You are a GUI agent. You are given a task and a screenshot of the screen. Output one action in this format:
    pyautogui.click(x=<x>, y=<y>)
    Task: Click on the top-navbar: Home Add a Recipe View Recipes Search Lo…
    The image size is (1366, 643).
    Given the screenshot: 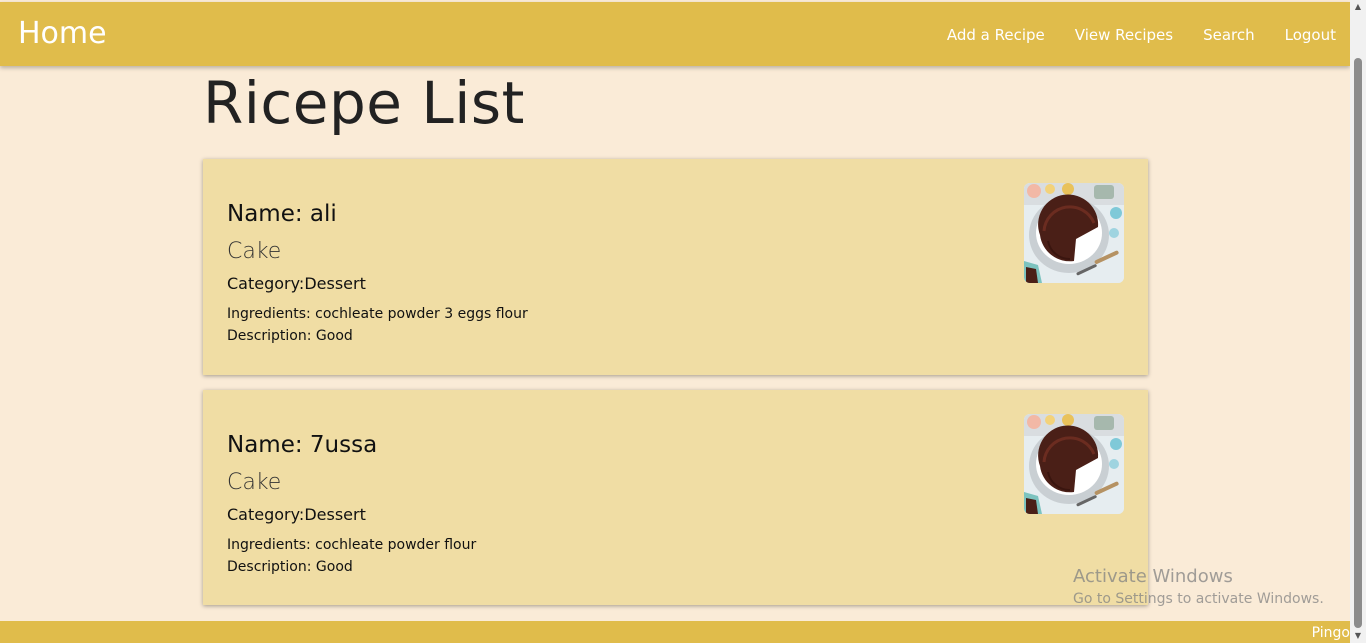 What is the action you would take?
    pyautogui.click(x=675, y=34)
    